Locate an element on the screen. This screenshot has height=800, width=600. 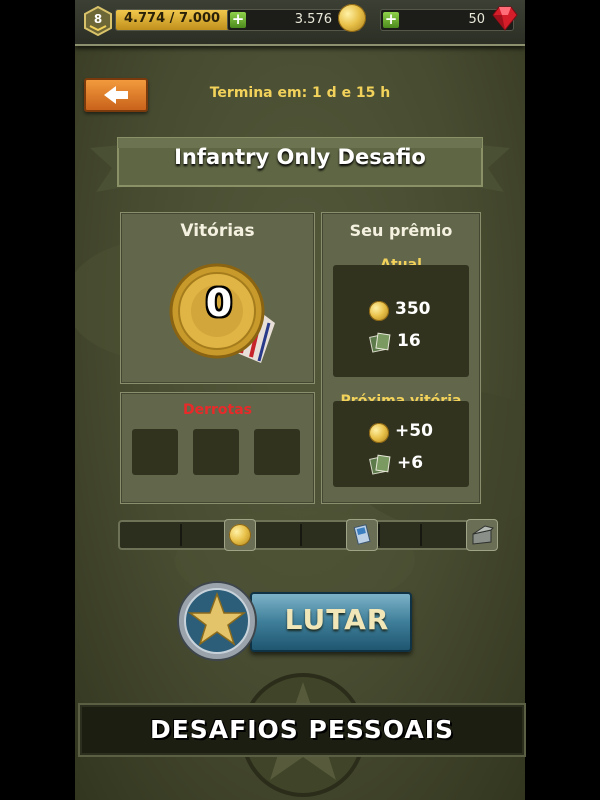
wins-panel: Vitórias 0 is located at coordinates (217, 298).